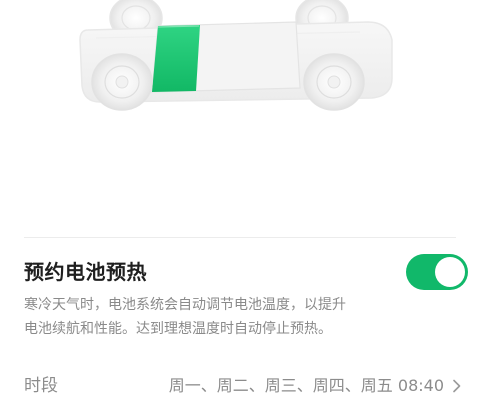 The image size is (480, 418). Describe the element at coordinates (246, 274) in the screenshot. I see `preheat-setting-row: 预约电池预热` at that location.